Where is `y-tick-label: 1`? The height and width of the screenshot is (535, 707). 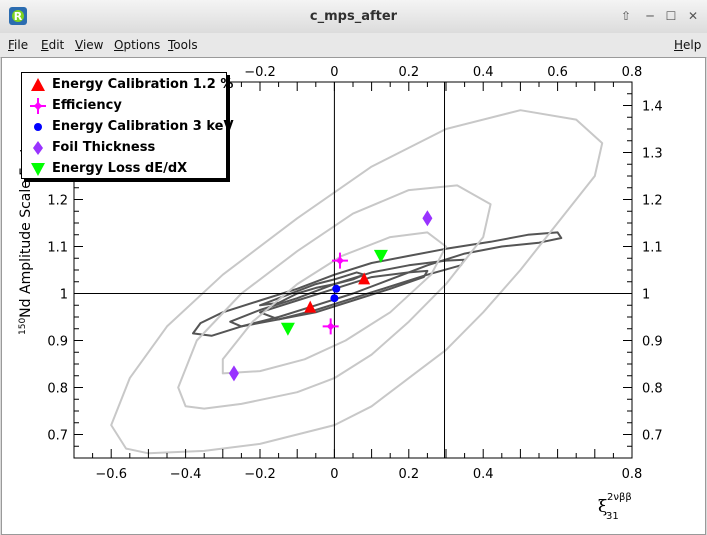 y-tick-label: 1 is located at coordinates (64, 295).